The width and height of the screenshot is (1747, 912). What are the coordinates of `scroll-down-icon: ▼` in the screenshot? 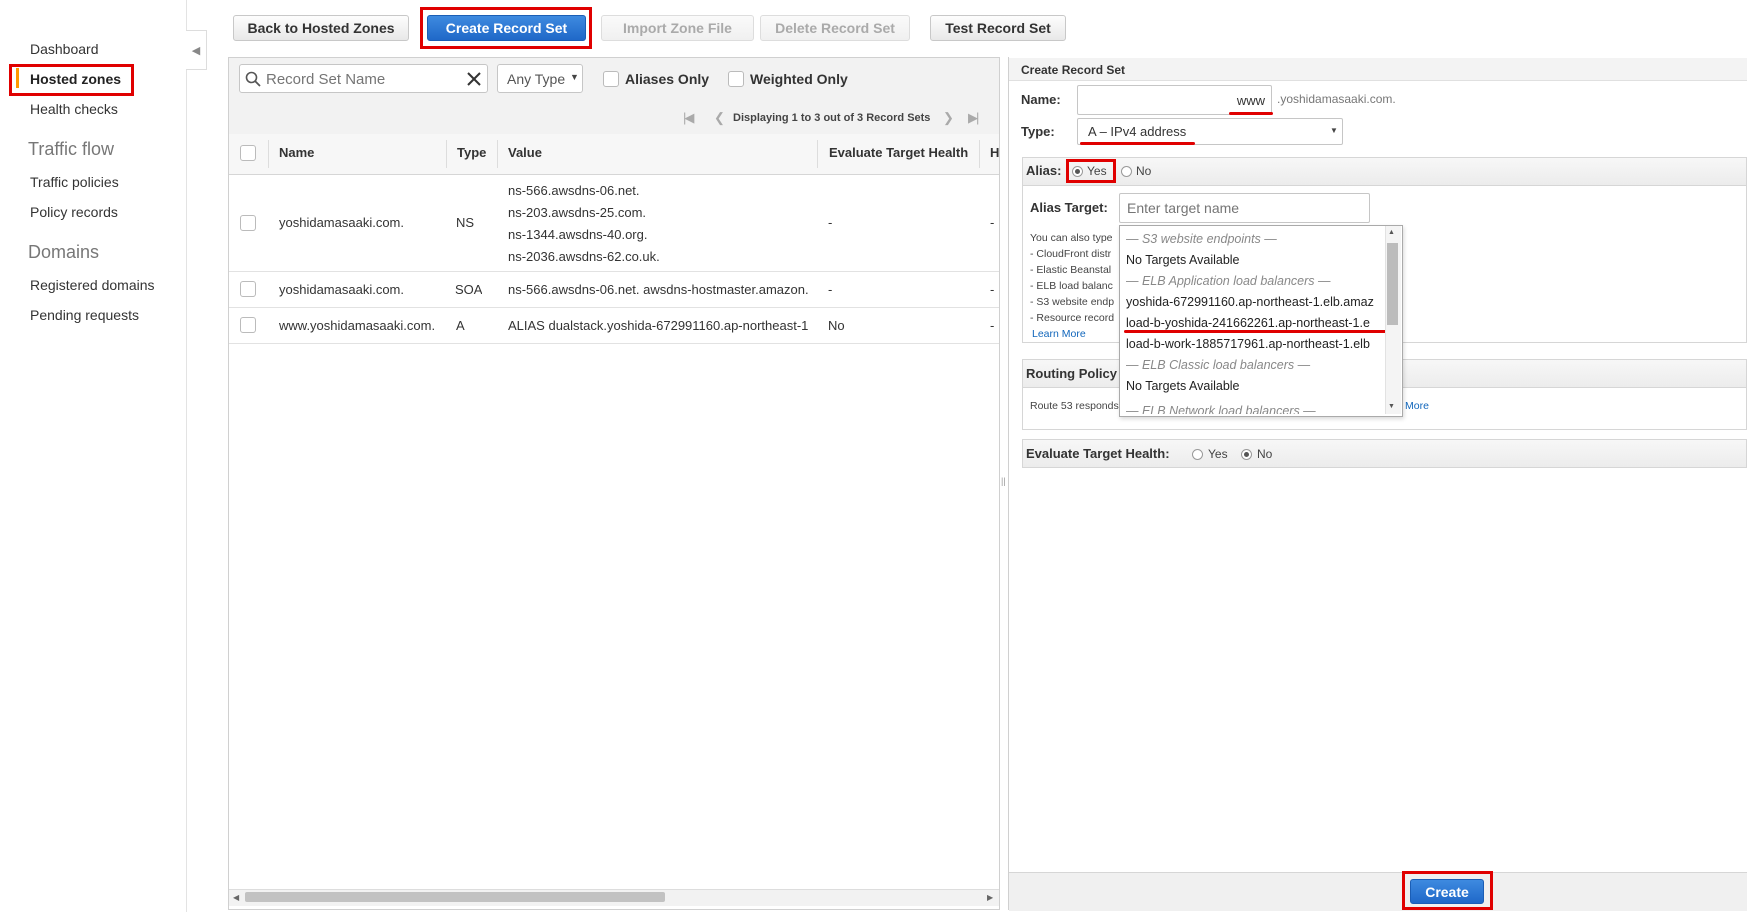 It's located at (1391, 406).